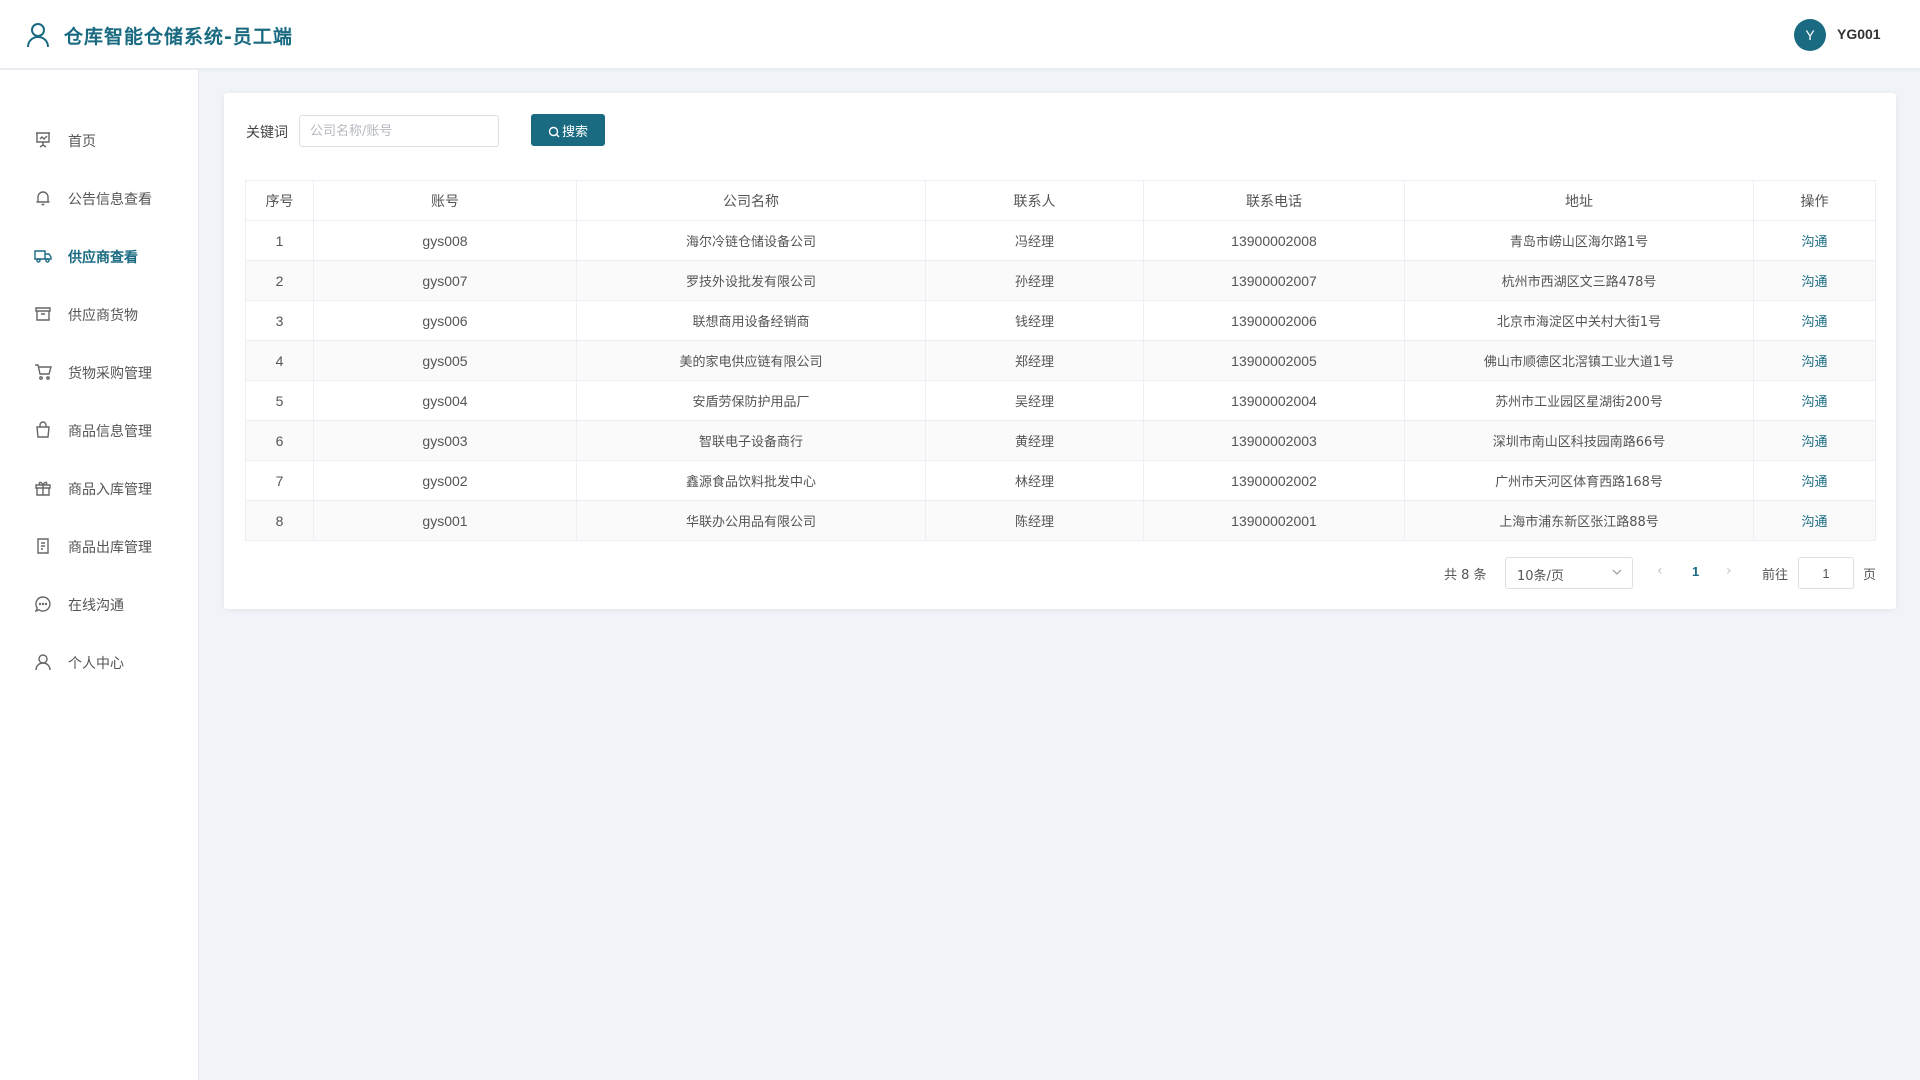 The width and height of the screenshot is (1920, 1080). I want to click on column-header: 公司名称, so click(751, 200).